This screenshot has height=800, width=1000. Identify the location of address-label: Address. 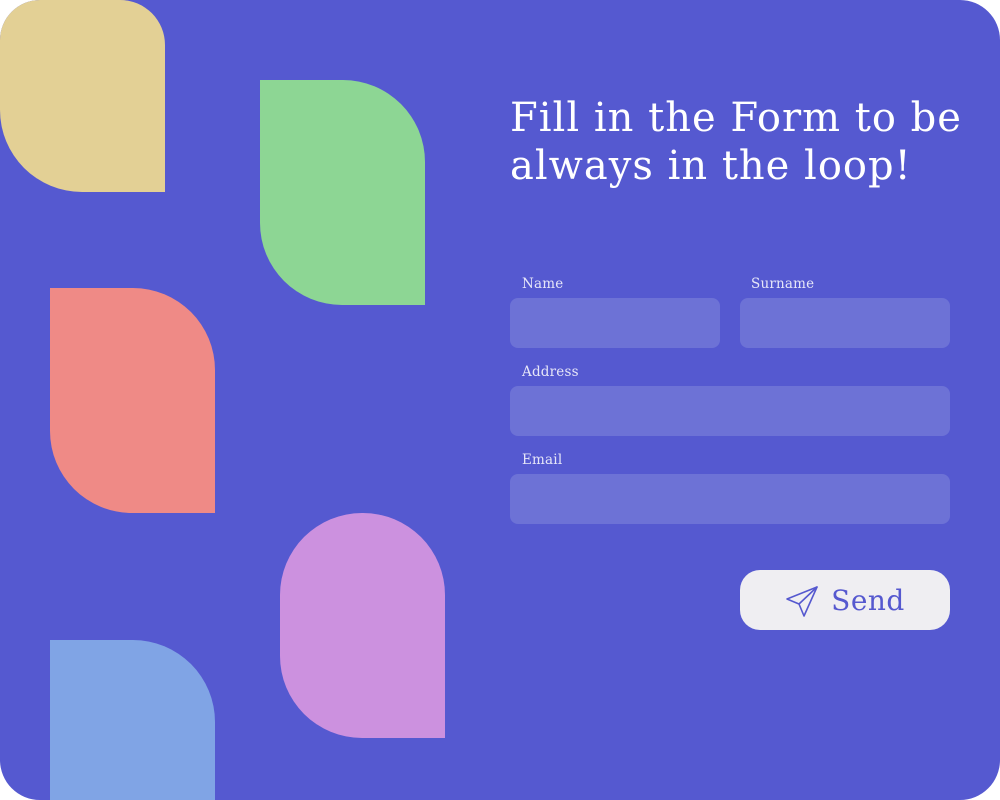
(550, 372).